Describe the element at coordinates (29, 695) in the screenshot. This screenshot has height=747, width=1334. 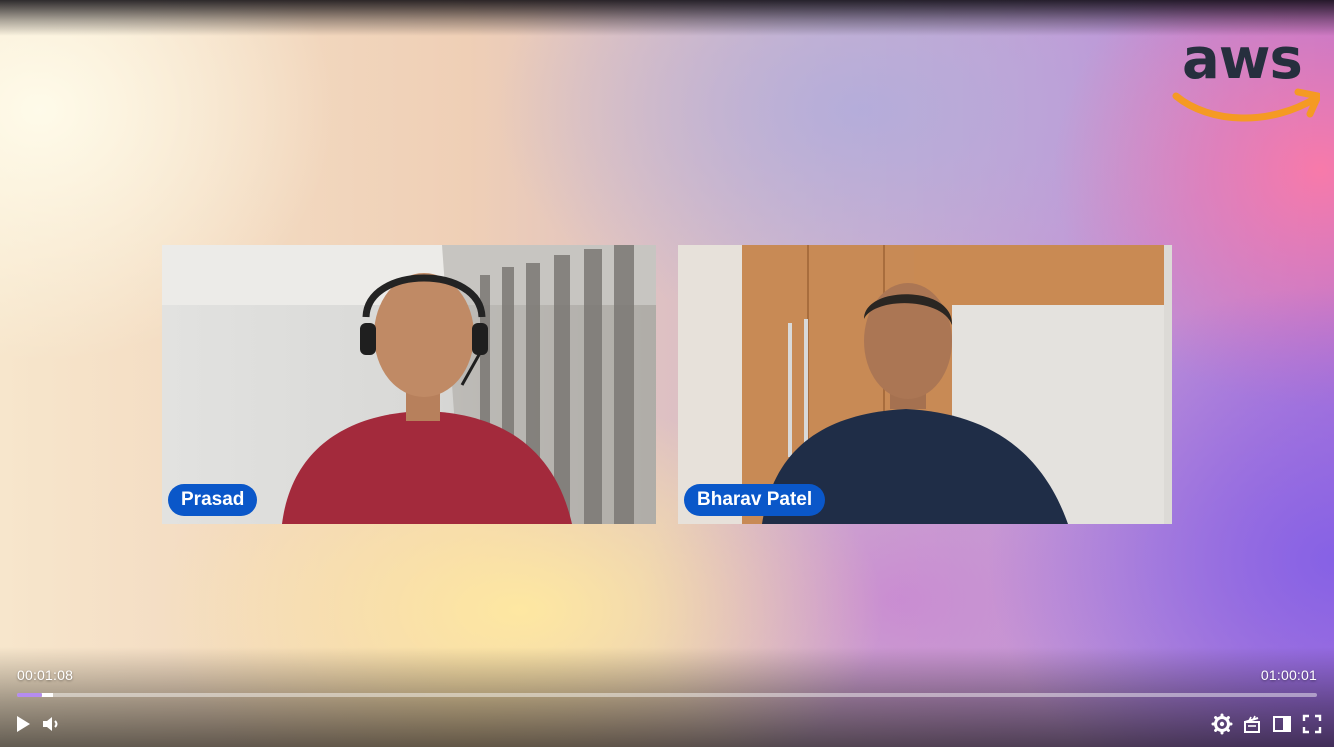
I see `progress-played` at that location.